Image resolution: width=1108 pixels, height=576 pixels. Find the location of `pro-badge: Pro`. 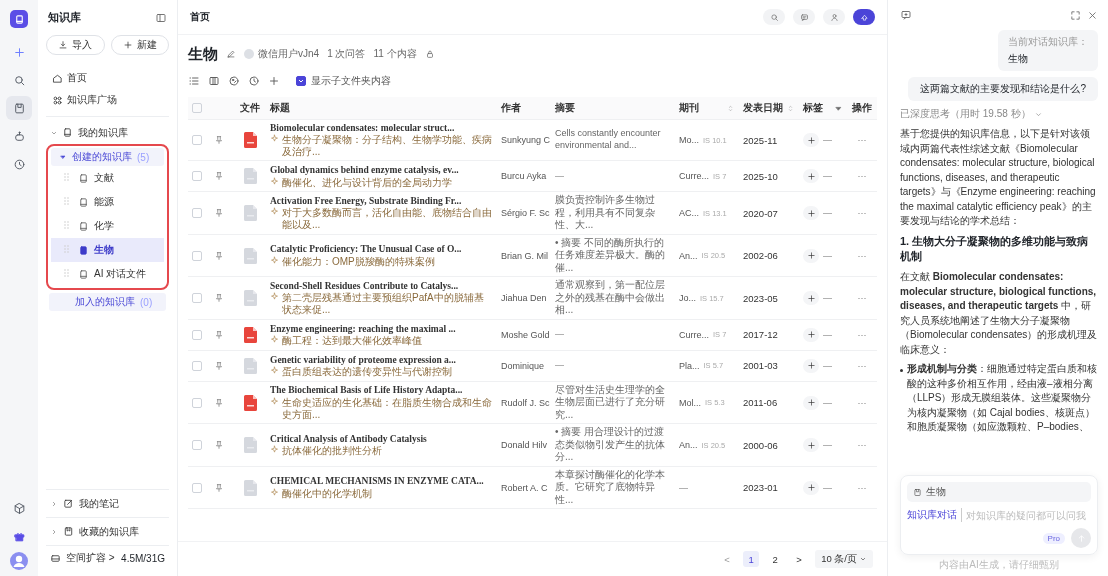

pro-badge: Pro is located at coordinates (1053, 538).